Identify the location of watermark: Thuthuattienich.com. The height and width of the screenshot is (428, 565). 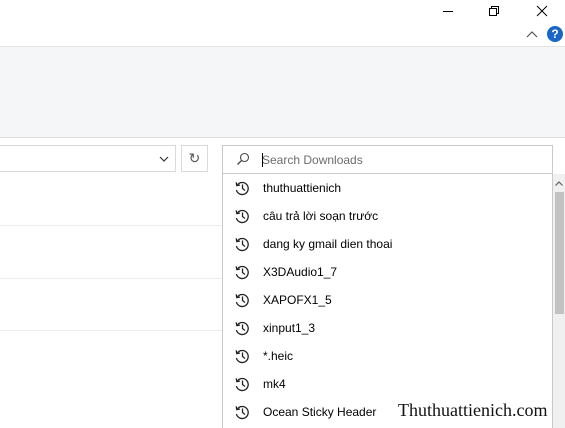
(473, 410).